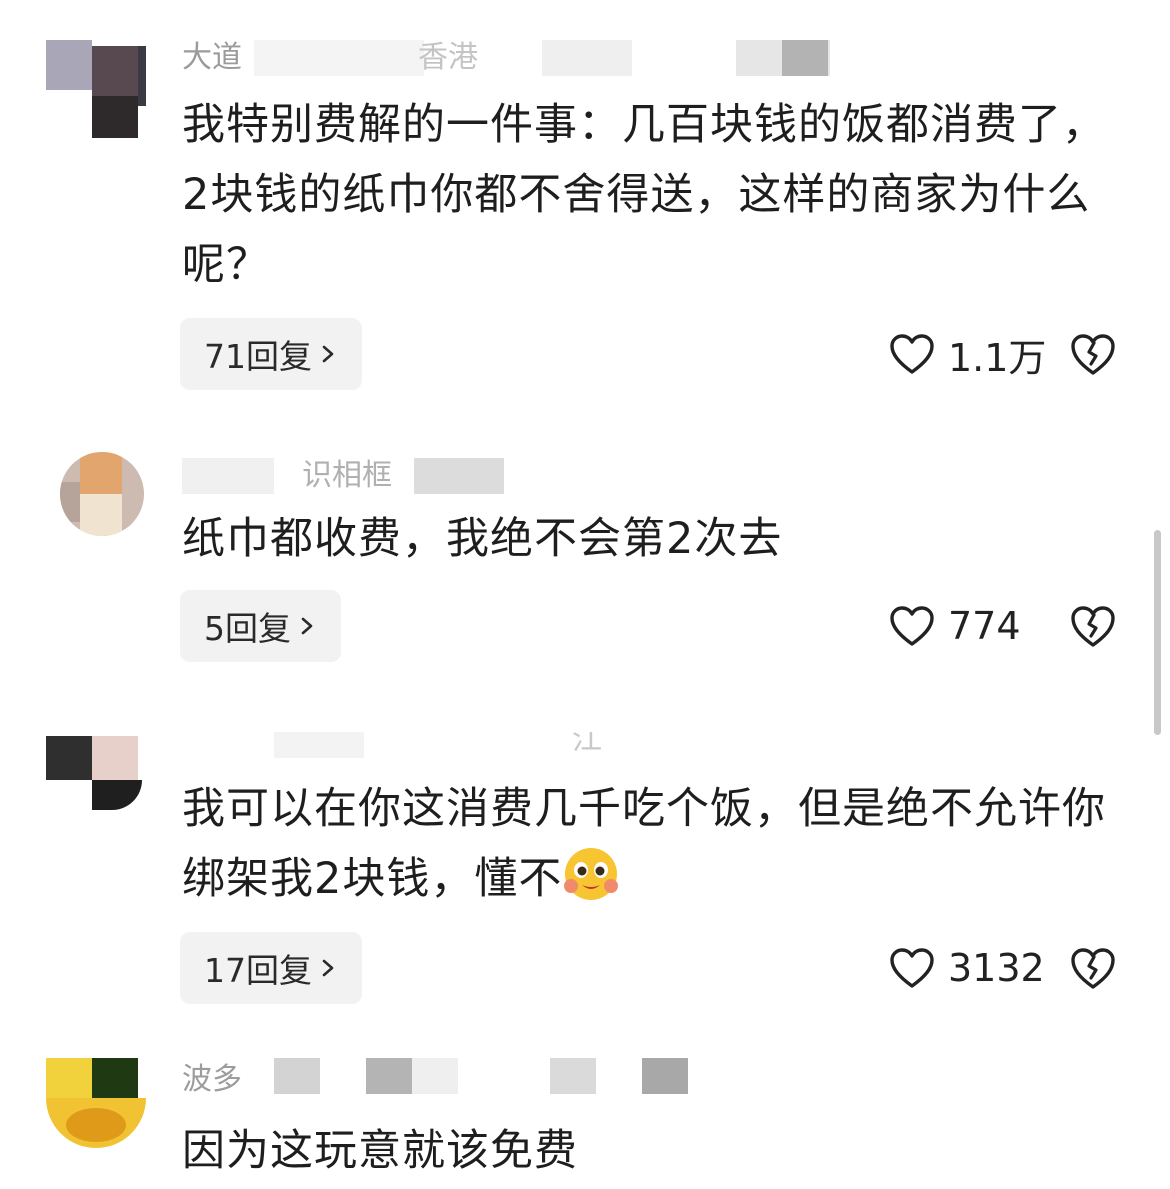  What do you see at coordinates (587, 744) in the screenshot?
I see `location: 江苏` at bounding box center [587, 744].